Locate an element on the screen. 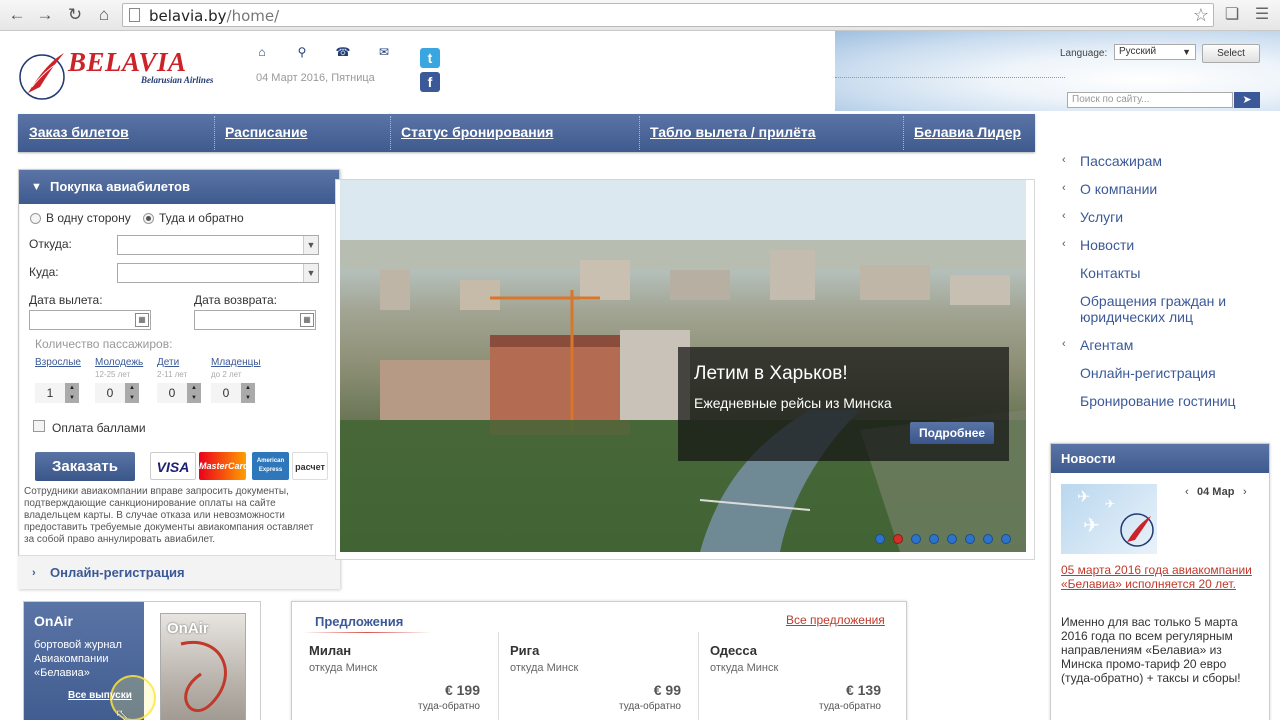  sidebar-item-online-registration: Онлайн-регистрация is located at coordinates (1148, 373).